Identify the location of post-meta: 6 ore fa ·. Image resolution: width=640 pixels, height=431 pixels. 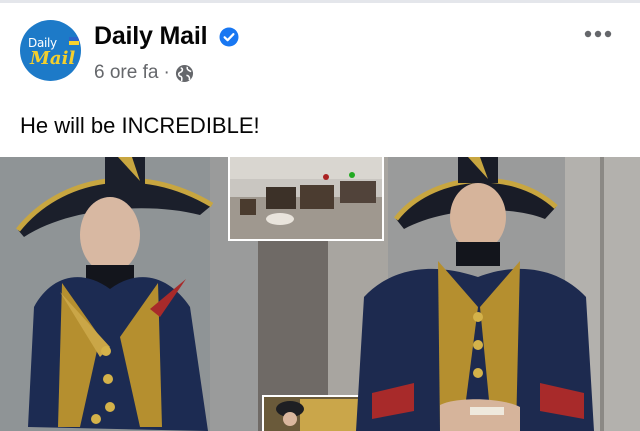
(144, 73).